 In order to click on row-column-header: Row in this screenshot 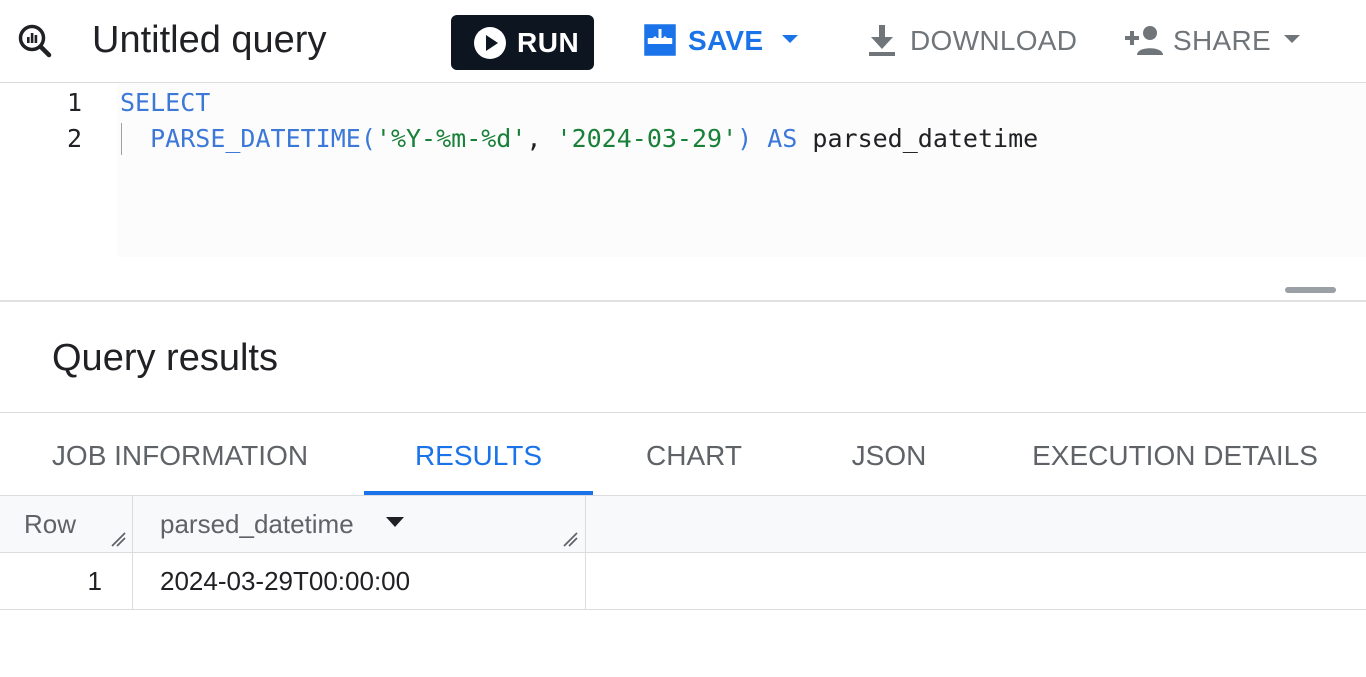, I will do `click(66, 524)`.